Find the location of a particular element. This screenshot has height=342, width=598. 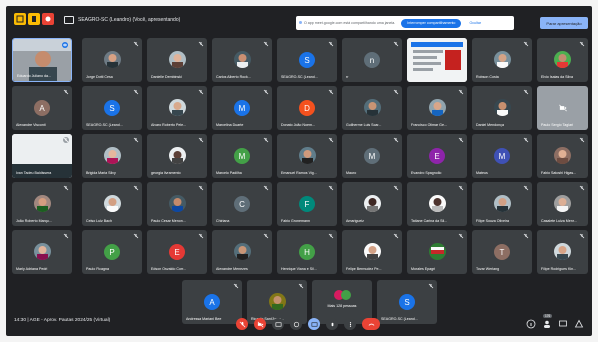

raise-hand-button is located at coordinates (332, 324).